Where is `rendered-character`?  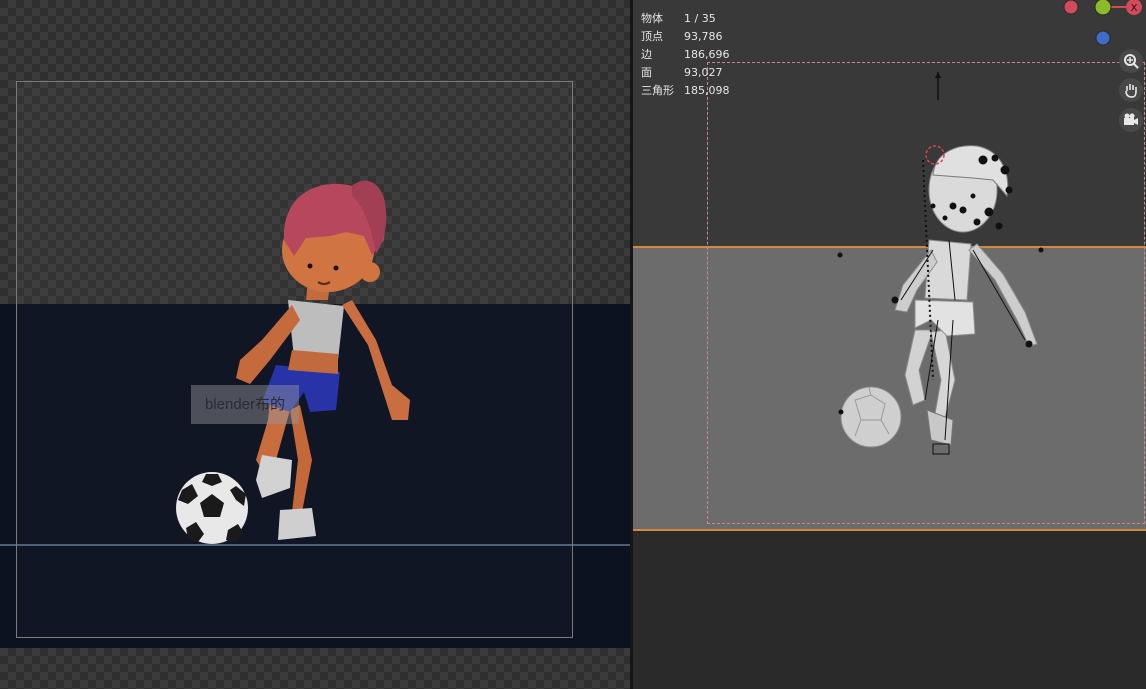
rendered-character is located at coordinates (293, 362).